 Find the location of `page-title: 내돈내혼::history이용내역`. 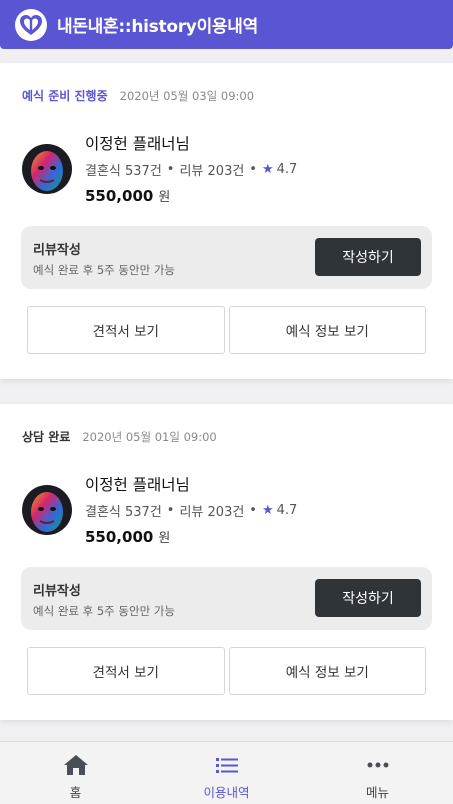

page-title: 내돈내혼::history이용내역 is located at coordinates (157, 27).